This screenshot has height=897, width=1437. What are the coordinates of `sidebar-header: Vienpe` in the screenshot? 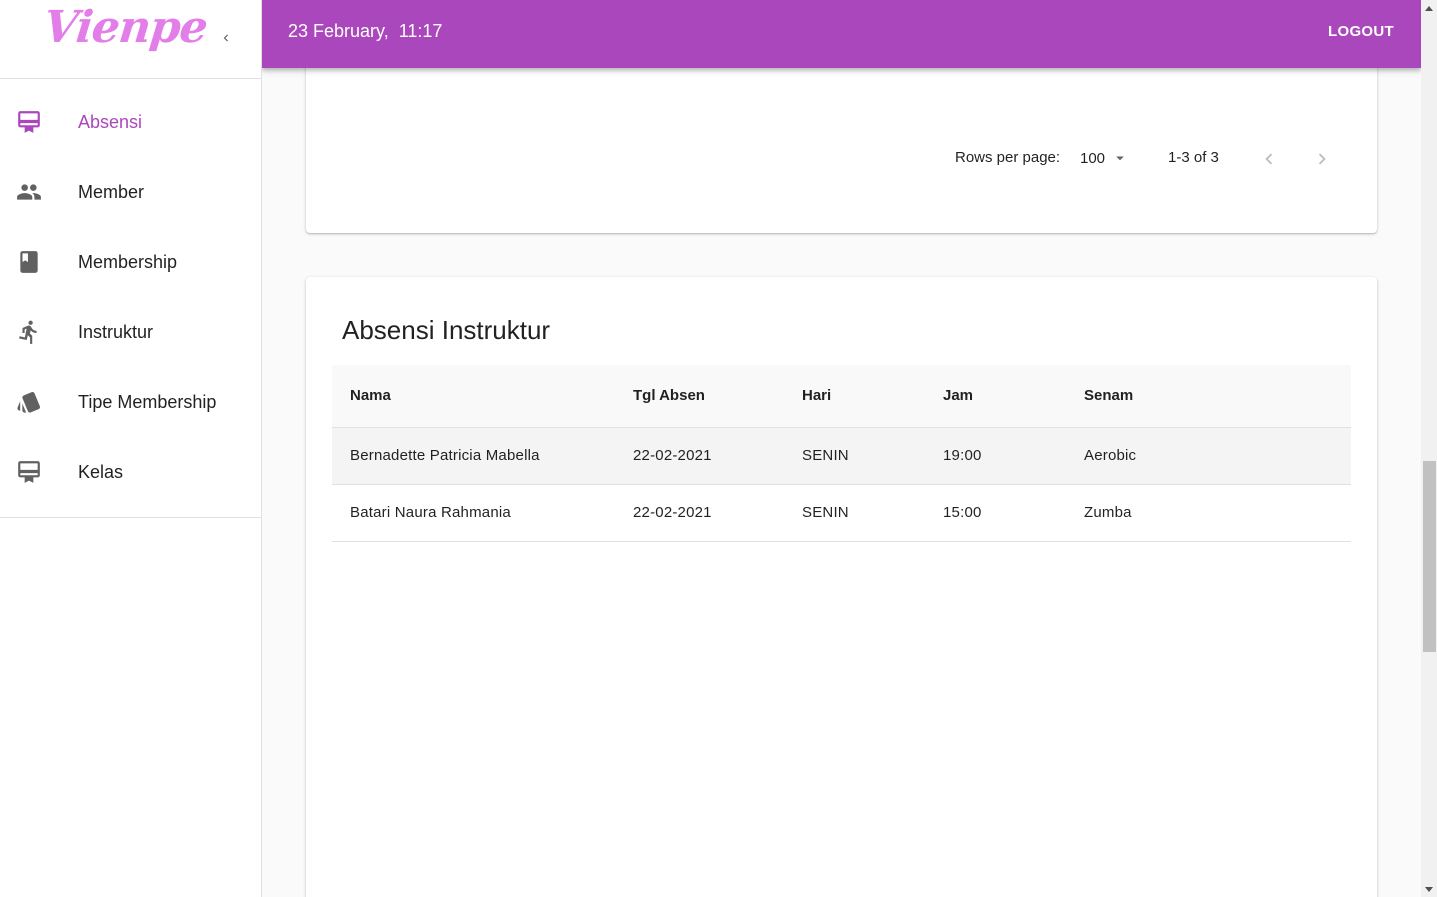 It's located at (130, 39).